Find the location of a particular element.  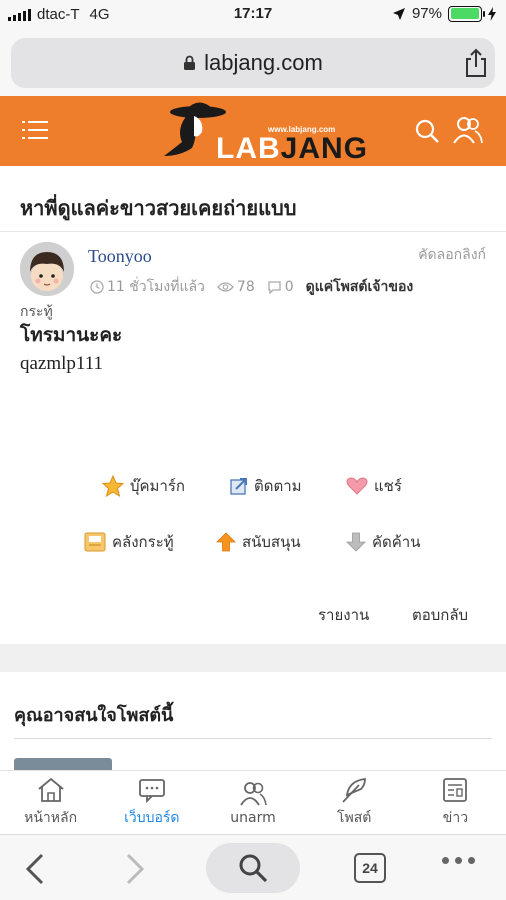

users-icon is located at coordinates (253, 793).